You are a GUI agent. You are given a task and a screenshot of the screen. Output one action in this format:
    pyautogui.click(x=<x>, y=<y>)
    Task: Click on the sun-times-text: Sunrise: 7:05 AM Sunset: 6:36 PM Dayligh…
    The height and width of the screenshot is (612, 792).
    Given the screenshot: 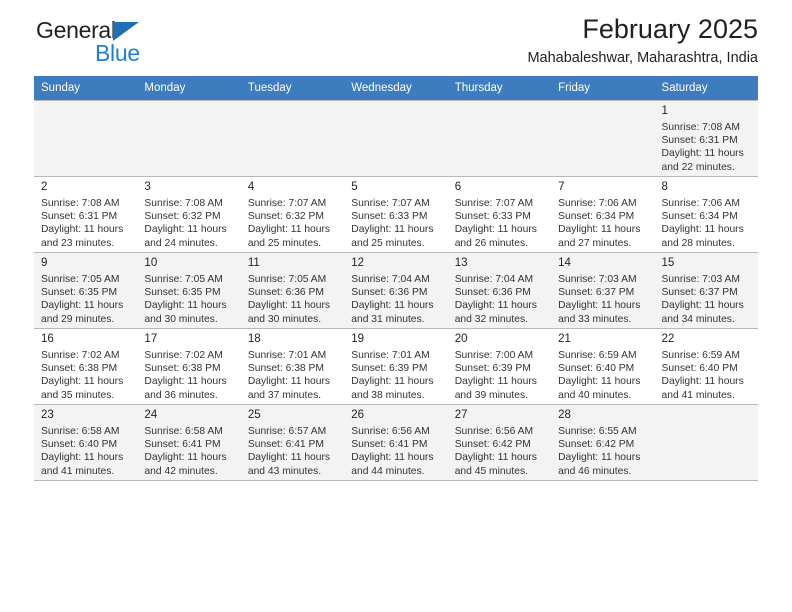 What is the action you would take?
    pyautogui.click(x=289, y=299)
    